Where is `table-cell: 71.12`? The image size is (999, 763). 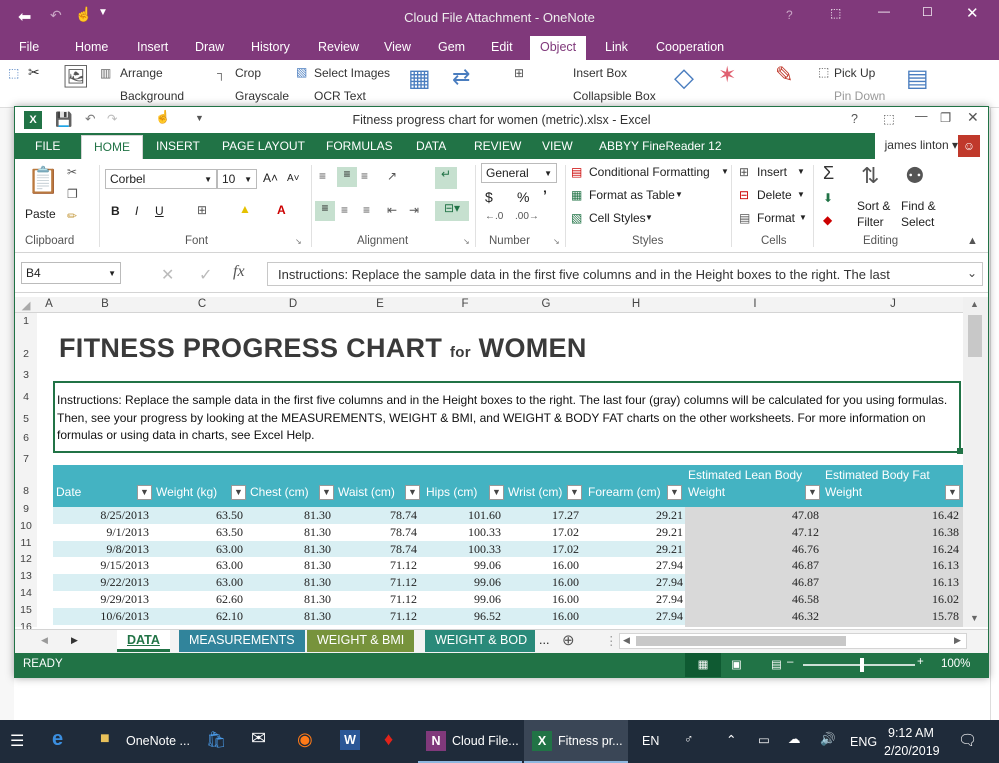
table-cell: 71.12 is located at coordinates (403, 565).